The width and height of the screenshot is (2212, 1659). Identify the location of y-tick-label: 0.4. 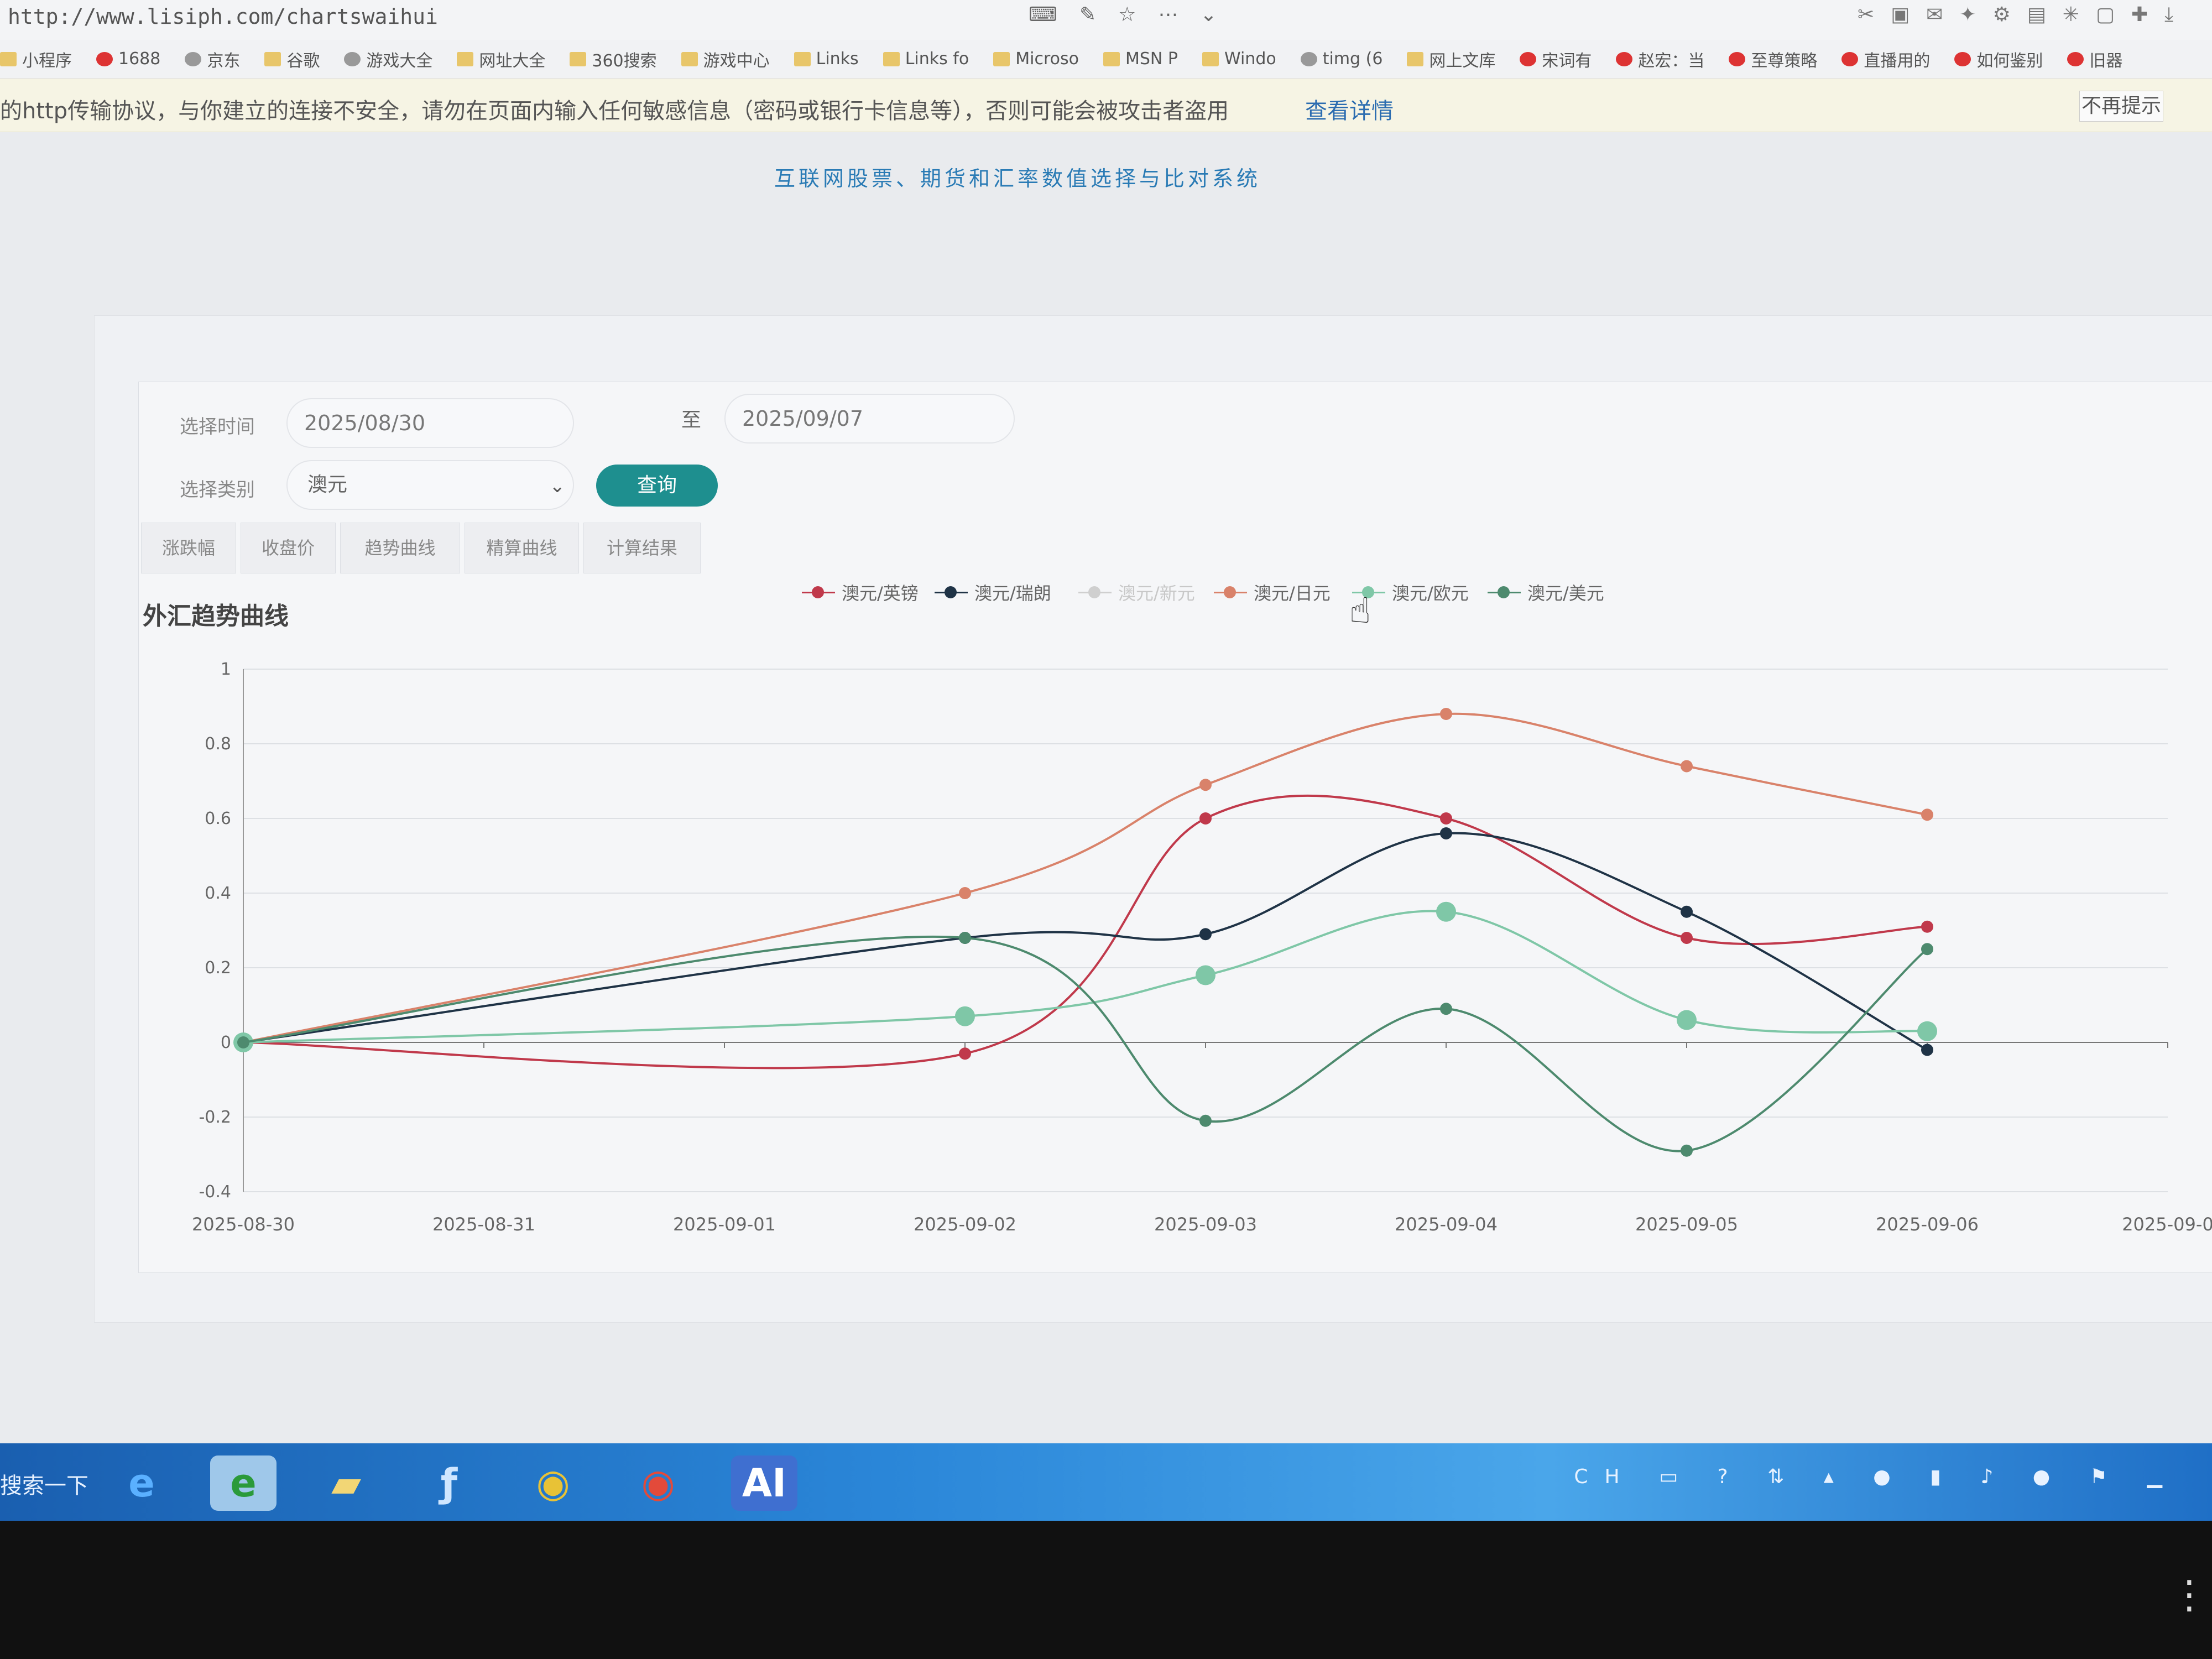
(218, 894).